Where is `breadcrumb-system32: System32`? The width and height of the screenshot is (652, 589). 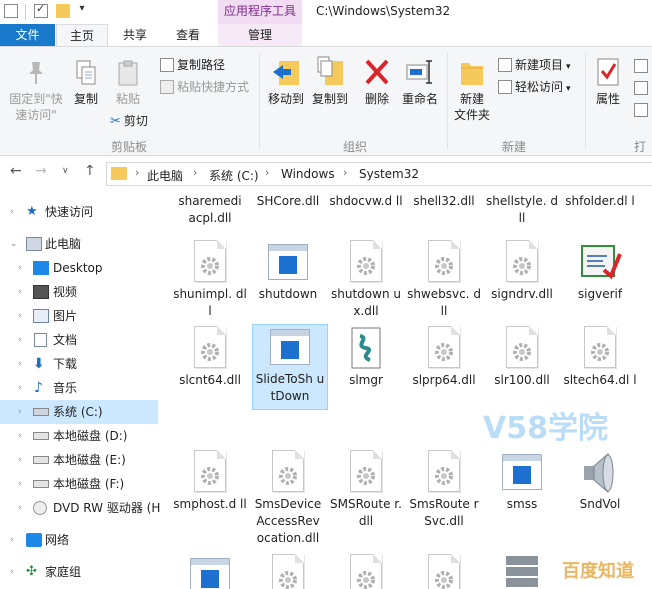
breadcrumb-system32: System32 is located at coordinates (389, 174).